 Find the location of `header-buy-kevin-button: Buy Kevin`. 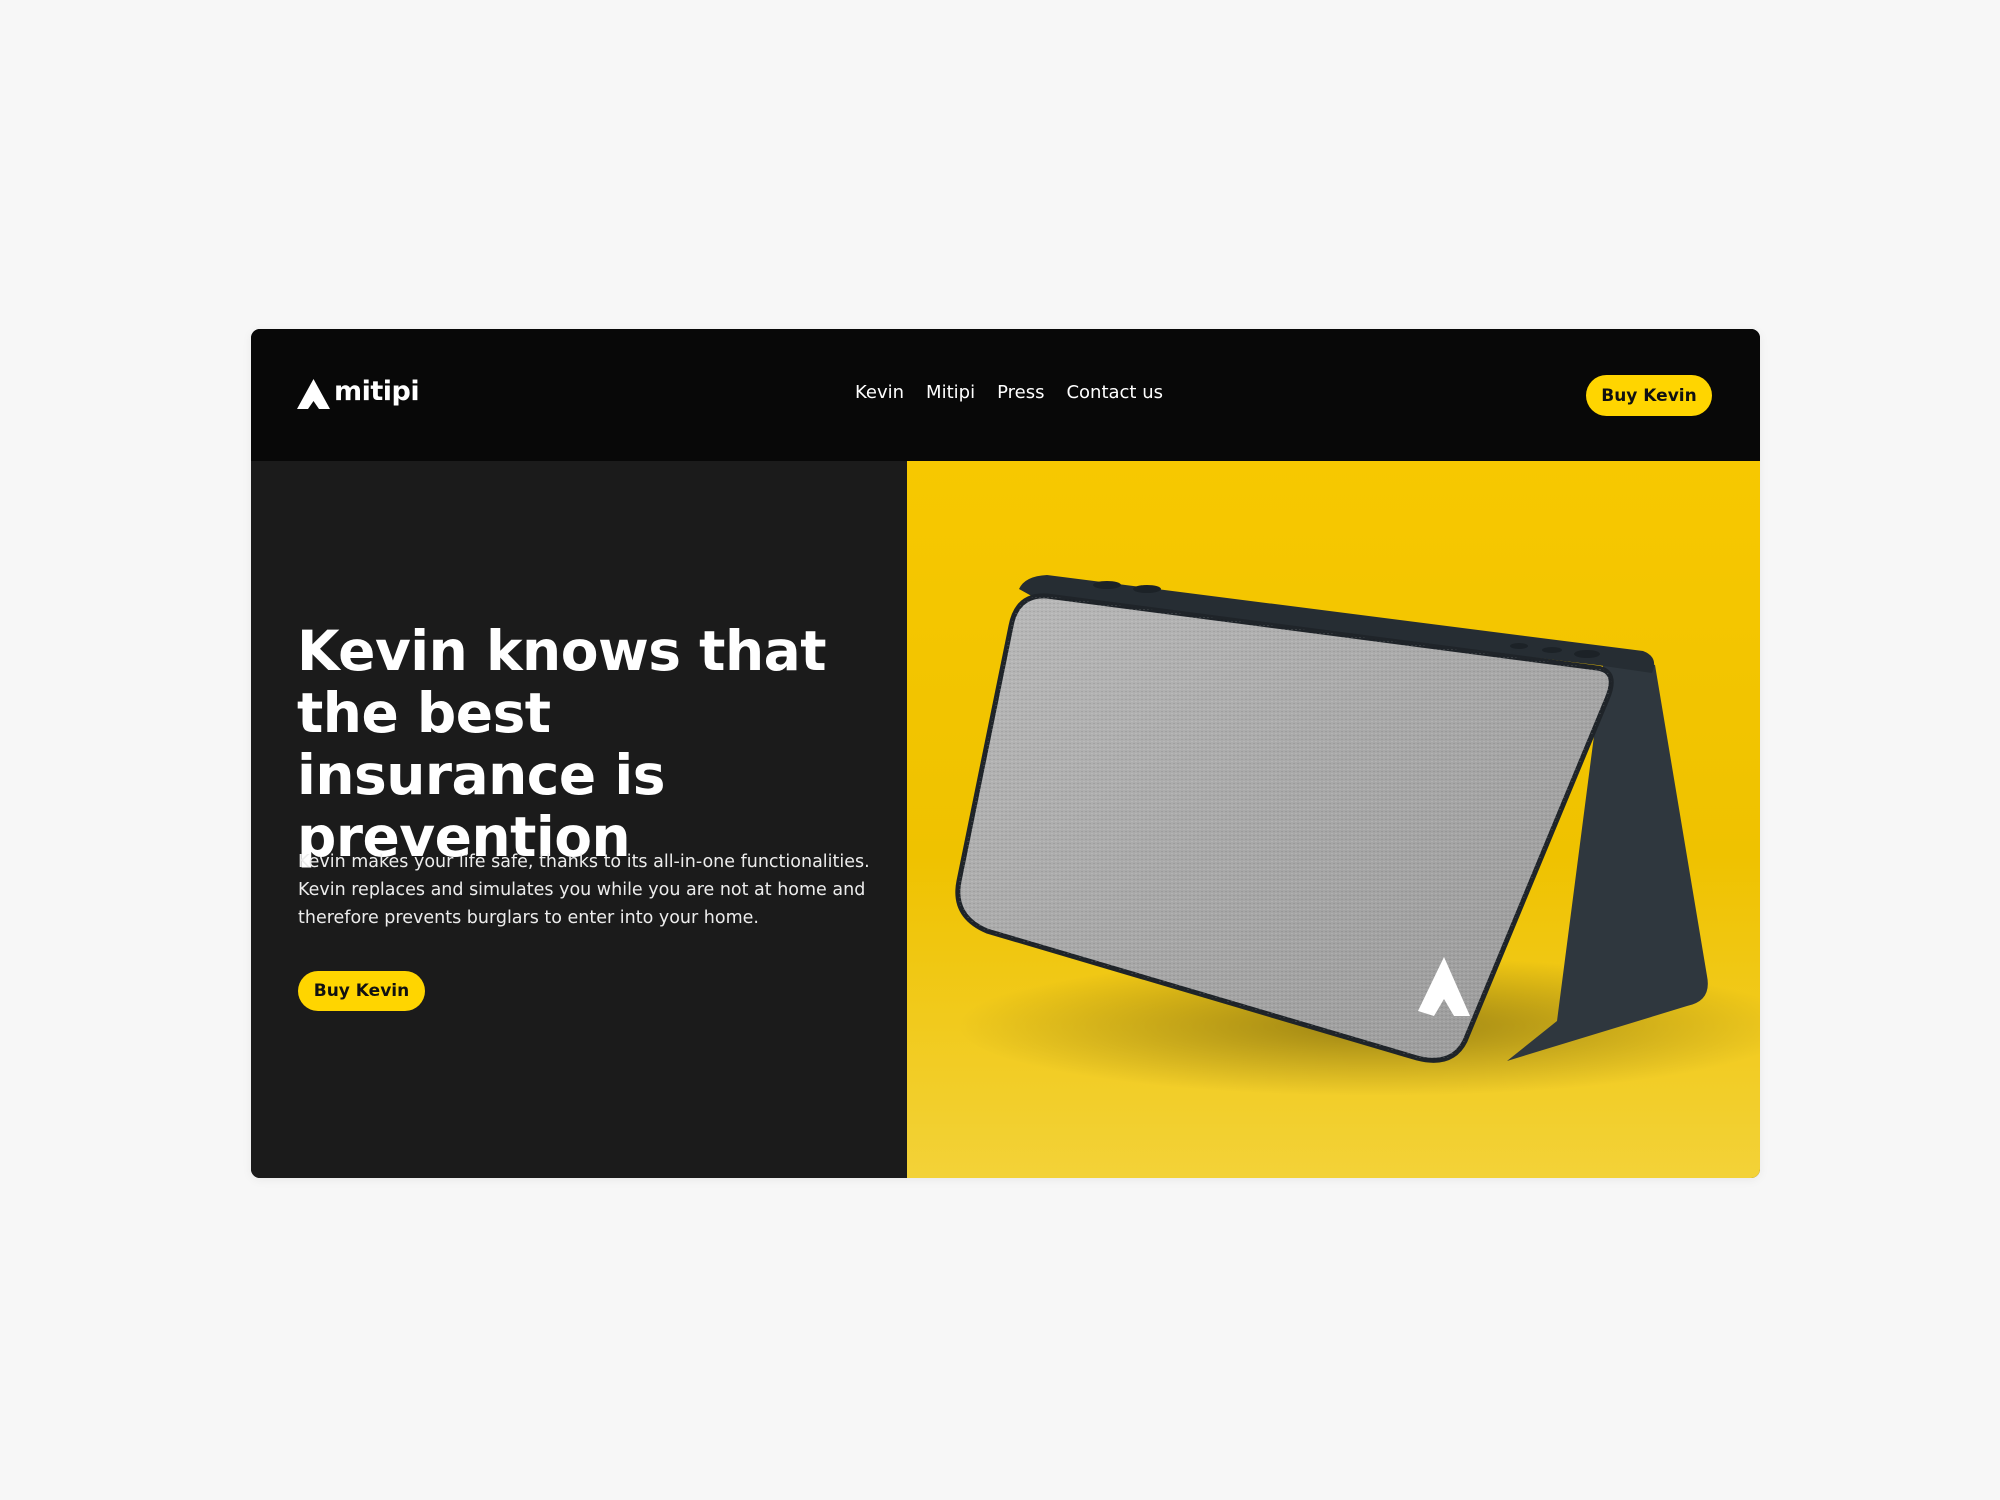

header-buy-kevin-button: Buy Kevin is located at coordinates (1649, 395).